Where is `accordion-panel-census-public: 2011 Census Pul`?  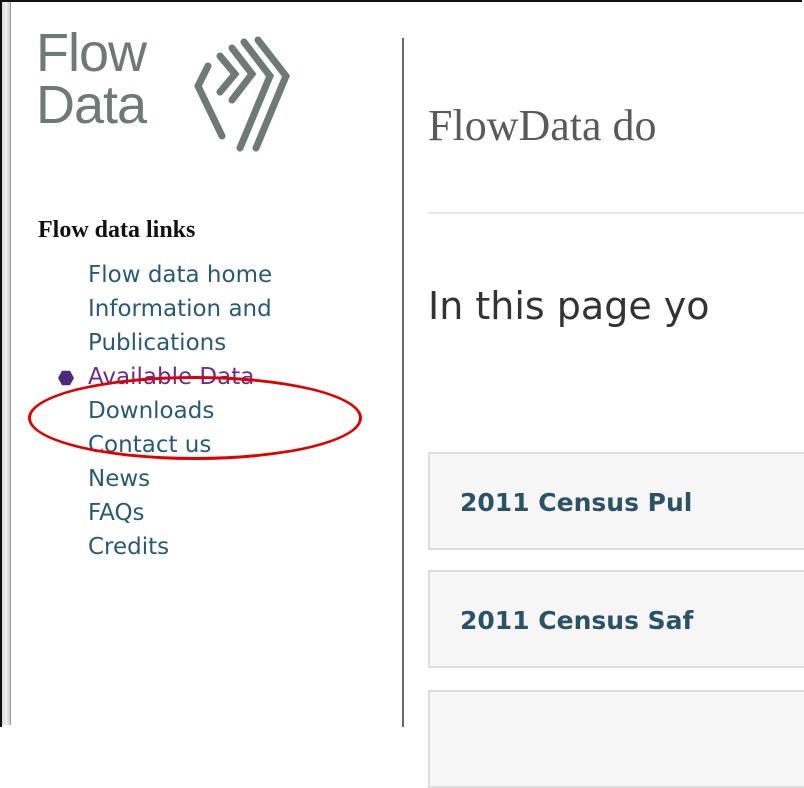 accordion-panel-census-public: 2011 Census Pul is located at coordinates (616, 501).